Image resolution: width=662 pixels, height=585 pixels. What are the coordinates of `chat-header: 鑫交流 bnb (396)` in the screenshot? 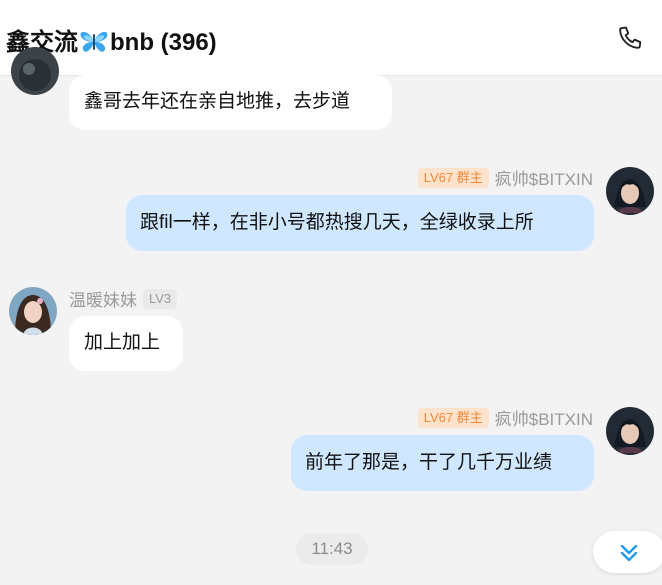 It's located at (331, 38).